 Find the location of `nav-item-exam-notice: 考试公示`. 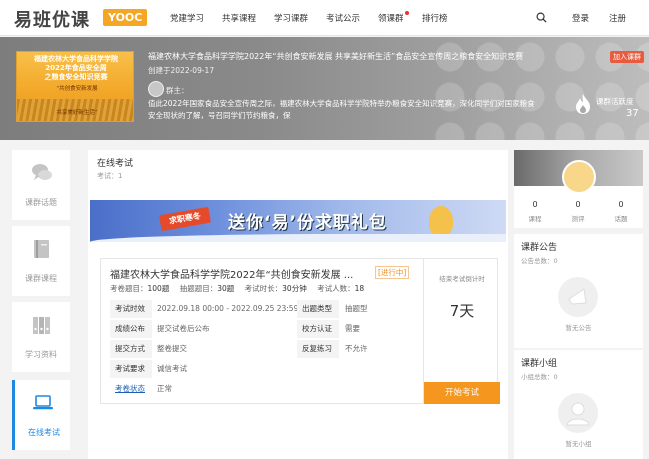

nav-item-exam-notice: 考试公示 is located at coordinates (343, 18).